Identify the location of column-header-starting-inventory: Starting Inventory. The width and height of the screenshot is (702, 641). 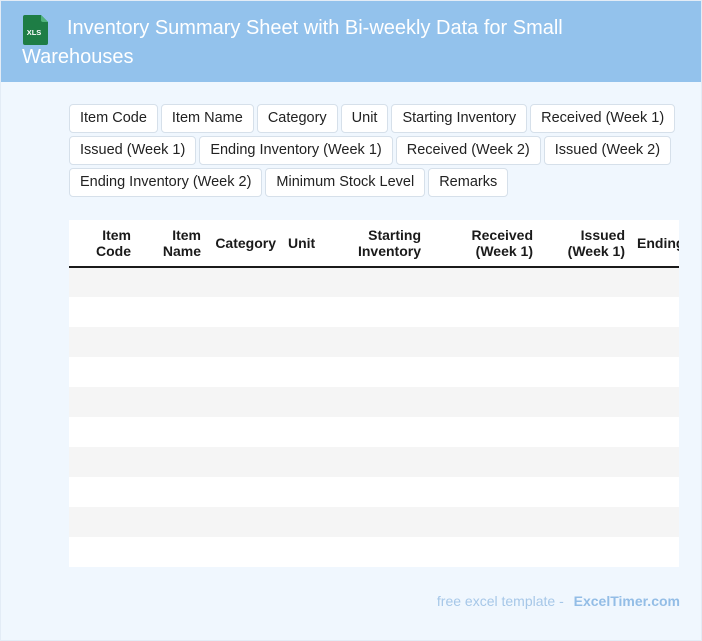
(379, 244).